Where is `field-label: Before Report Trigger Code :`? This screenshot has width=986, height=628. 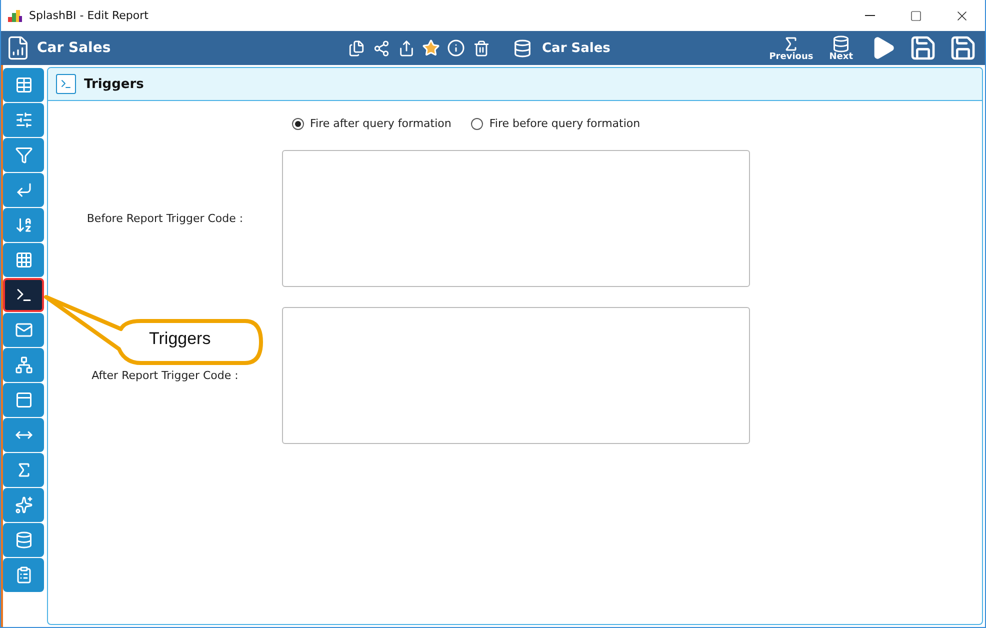
field-label: Before Report Trigger Code : is located at coordinates (165, 218).